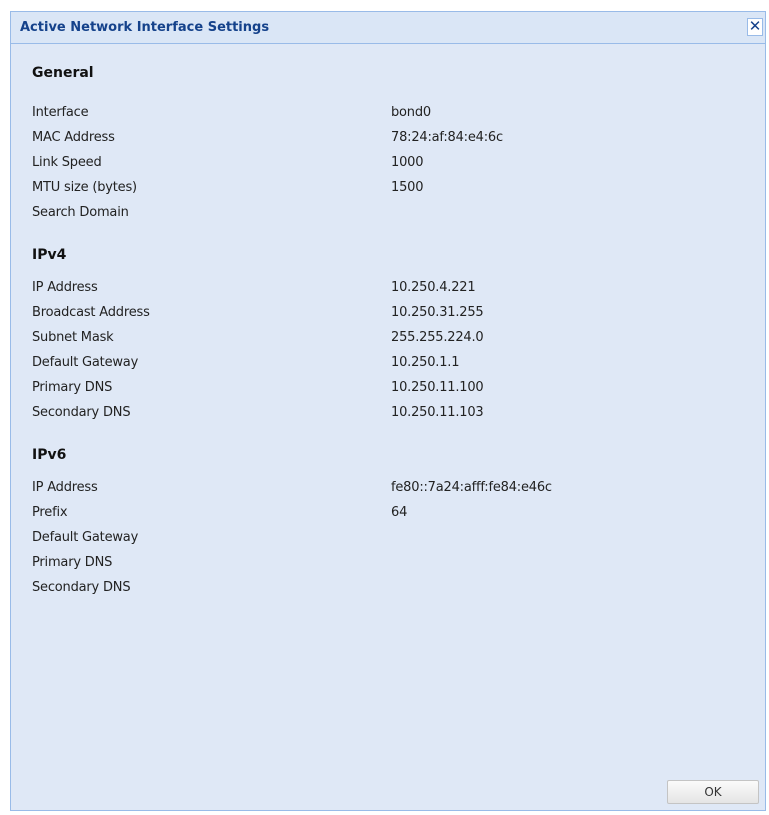 This screenshot has height=815, width=769. What do you see at coordinates (407, 187) in the screenshot?
I see `value-mtu-size: 1500` at bounding box center [407, 187].